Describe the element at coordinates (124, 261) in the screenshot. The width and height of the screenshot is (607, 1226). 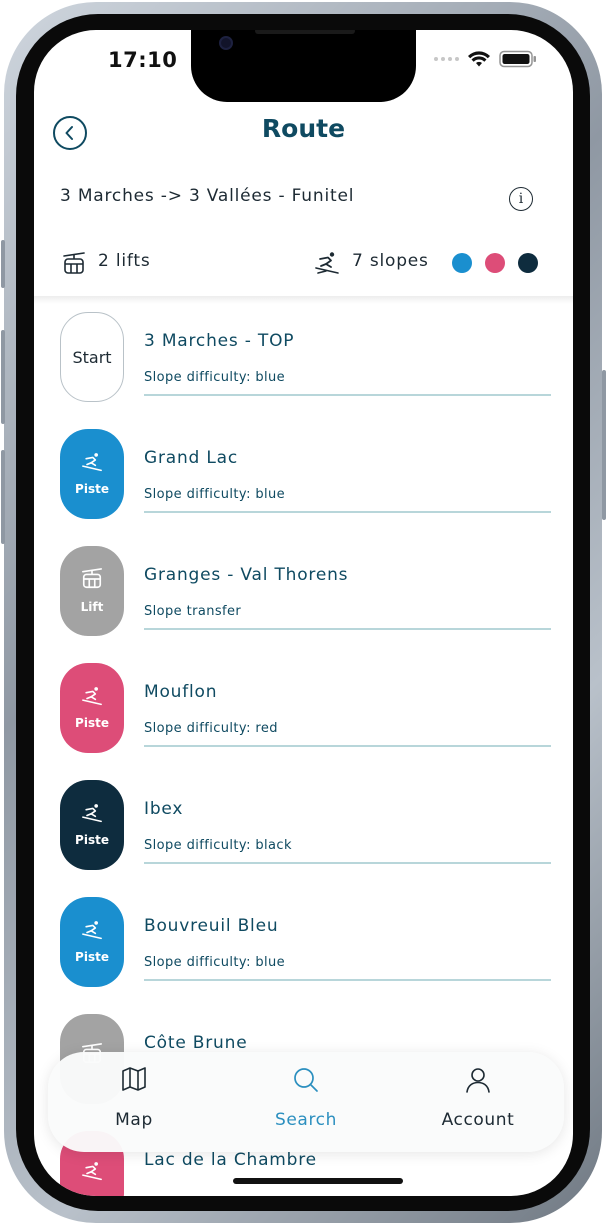
I see `lifts-count: 2 lifts` at that location.